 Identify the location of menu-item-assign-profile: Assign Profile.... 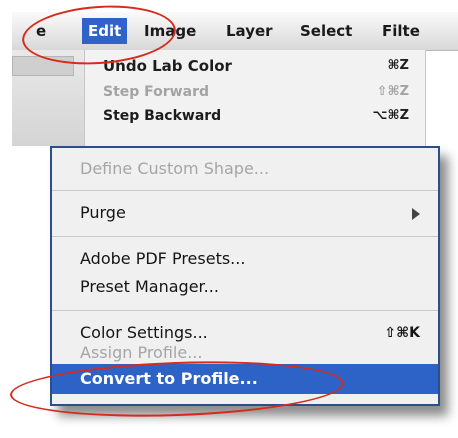
(245, 353).